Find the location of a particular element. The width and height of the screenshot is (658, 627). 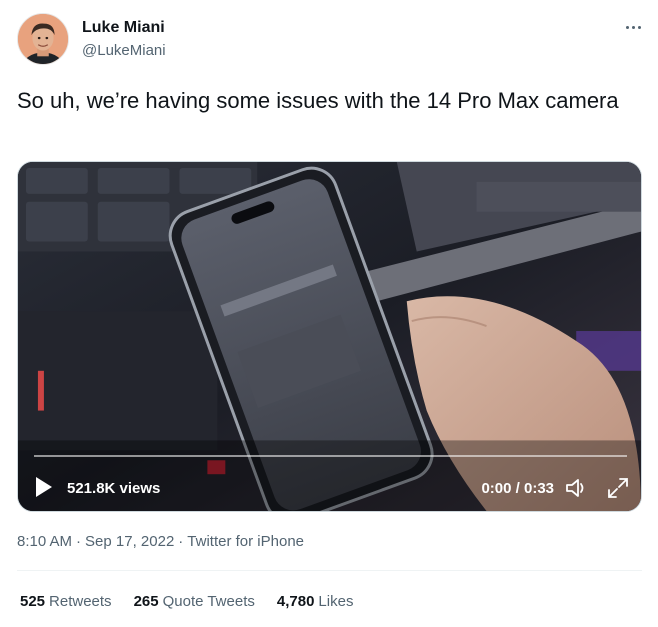

retweets-stat: 525 Retweets is located at coordinates (66, 601).